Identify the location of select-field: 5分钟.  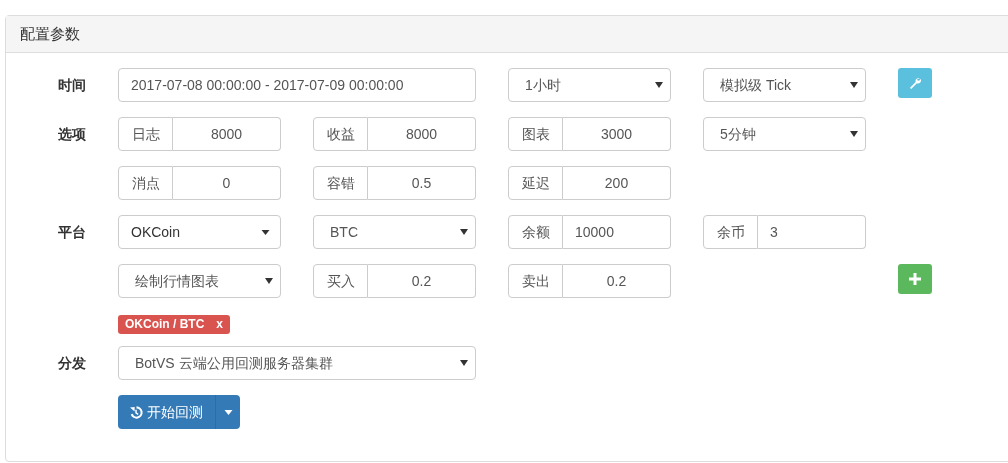
(784, 134).